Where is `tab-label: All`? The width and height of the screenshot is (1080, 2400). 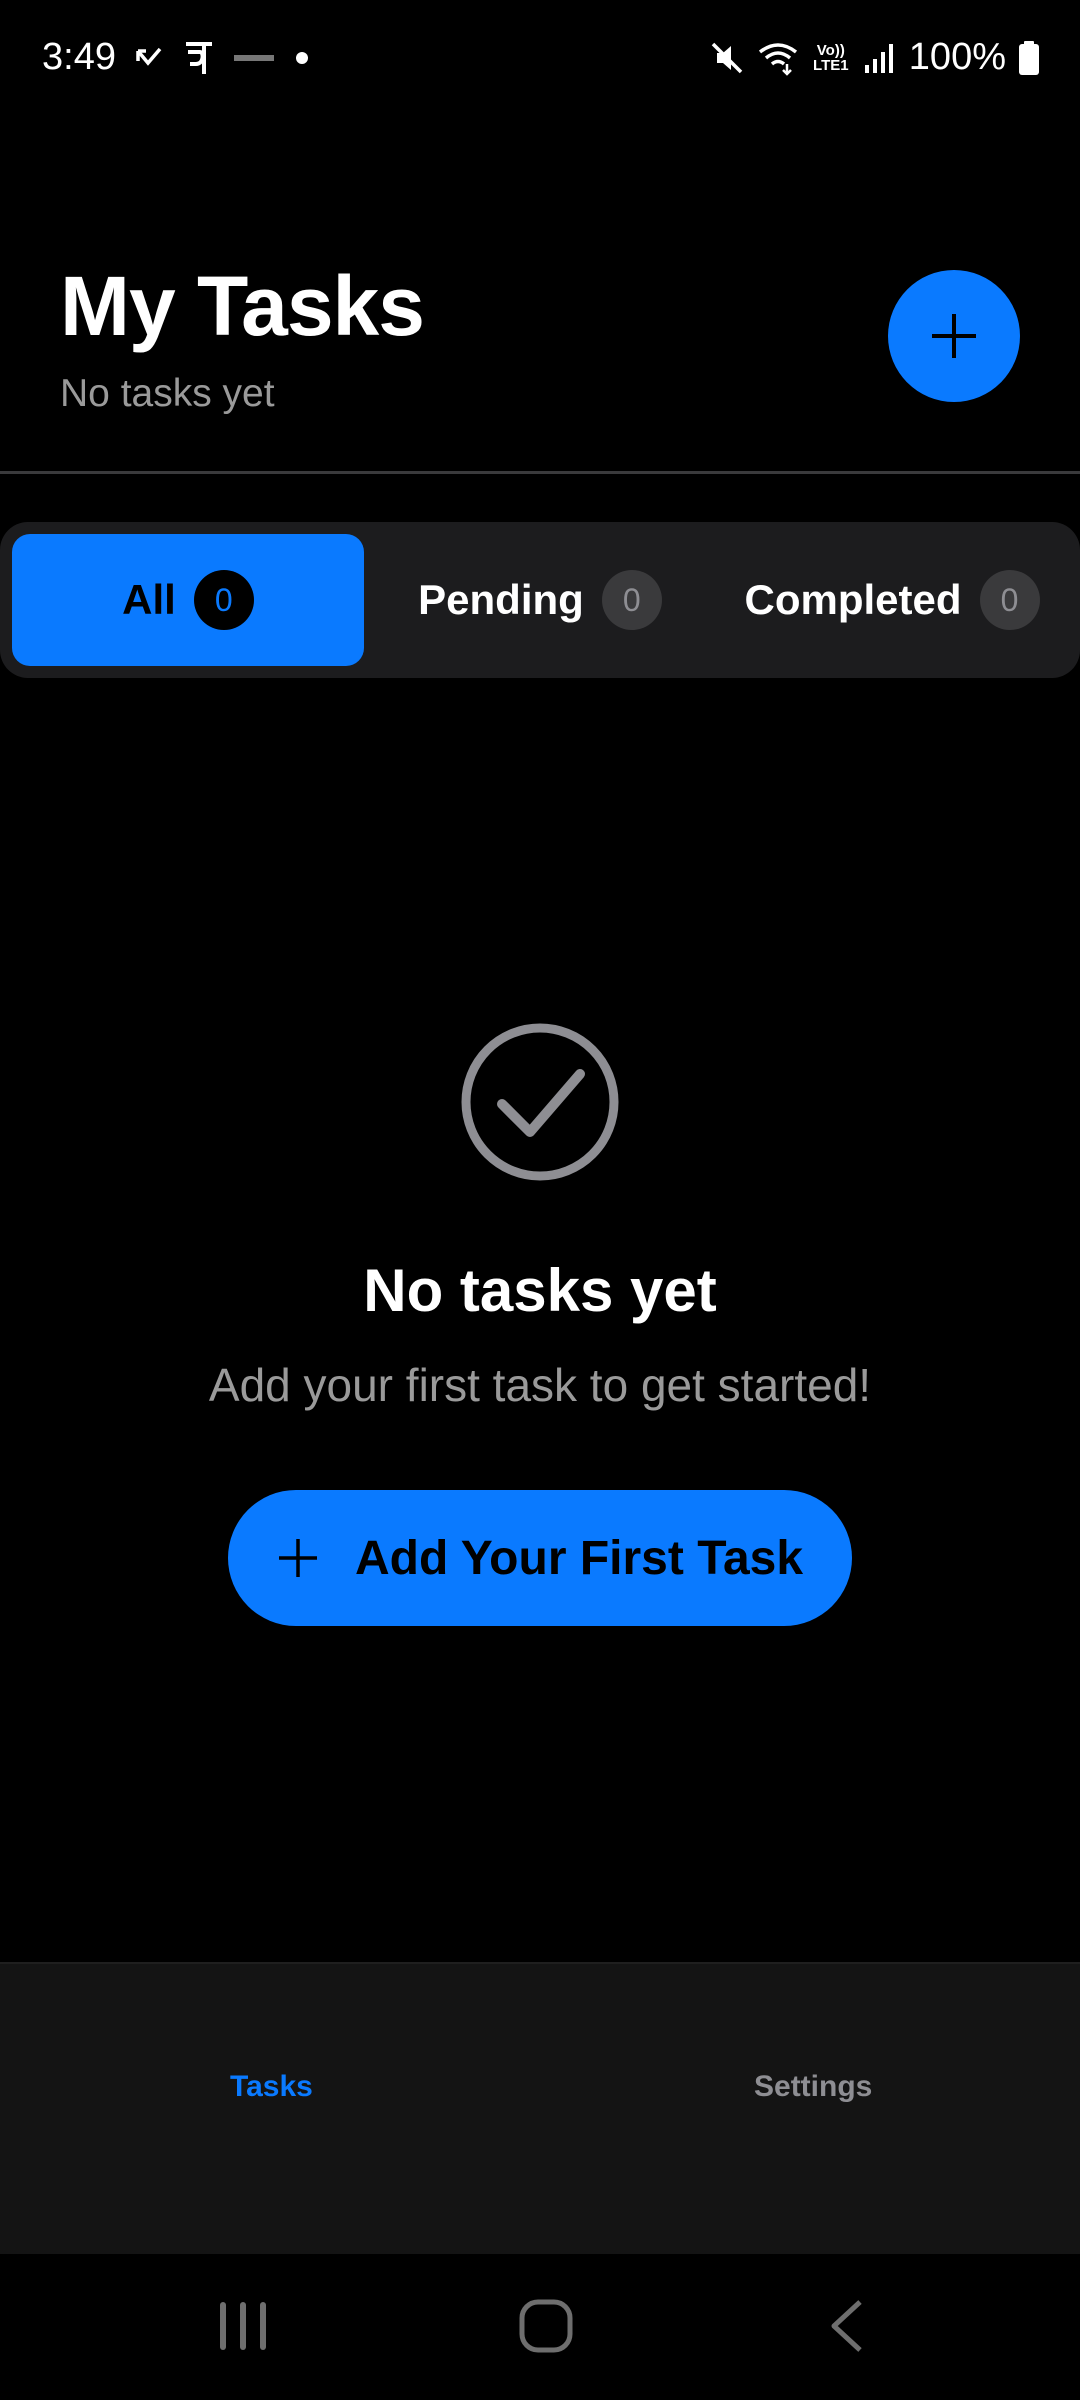 tab-label: All is located at coordinates (149, 599).